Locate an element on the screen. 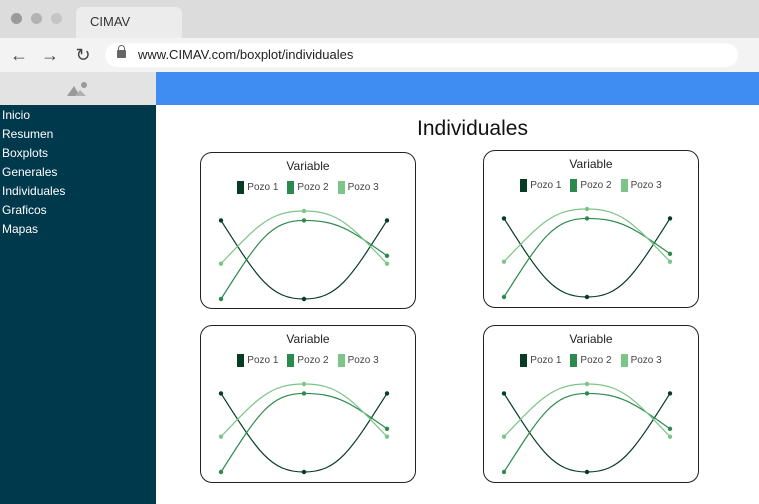 The width and height of the screenshot is (759, 504). sidebar-item-graficos: Graficos is located at coordinates (33, 212).